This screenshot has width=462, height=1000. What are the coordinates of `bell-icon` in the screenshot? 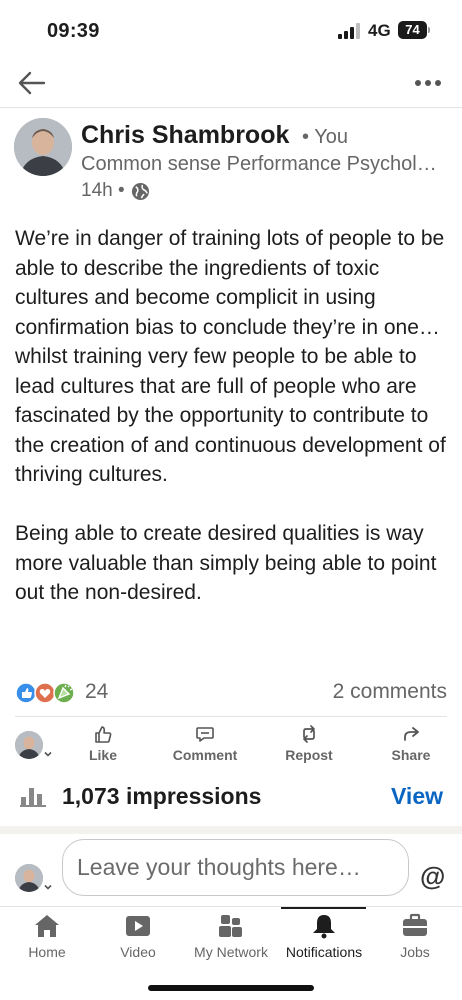 It's located at (324, 927).